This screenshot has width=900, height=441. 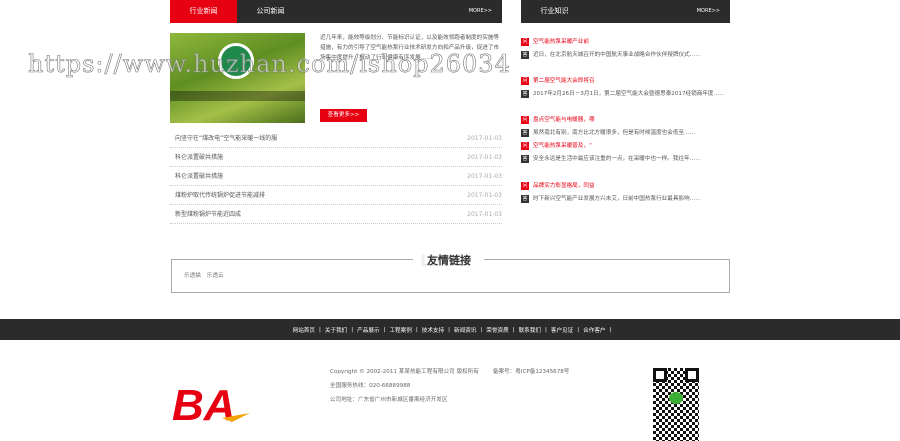 What do you see at coordinates (626, 186) in the screenshot?
I see `question: 问品牌实力彰显格局，同益` at bounding box center [626, 186].